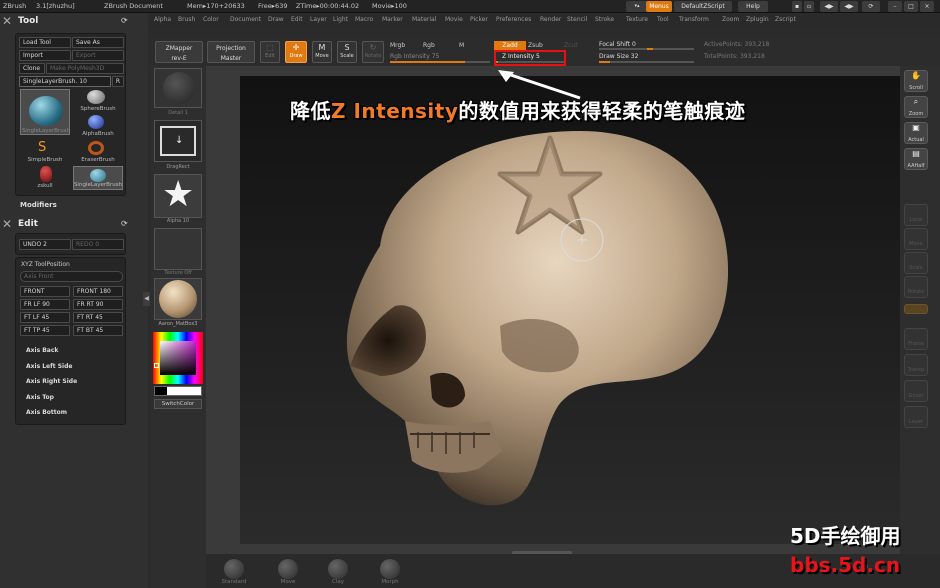  I want to click on menu-color: Color, so click(211, 19).